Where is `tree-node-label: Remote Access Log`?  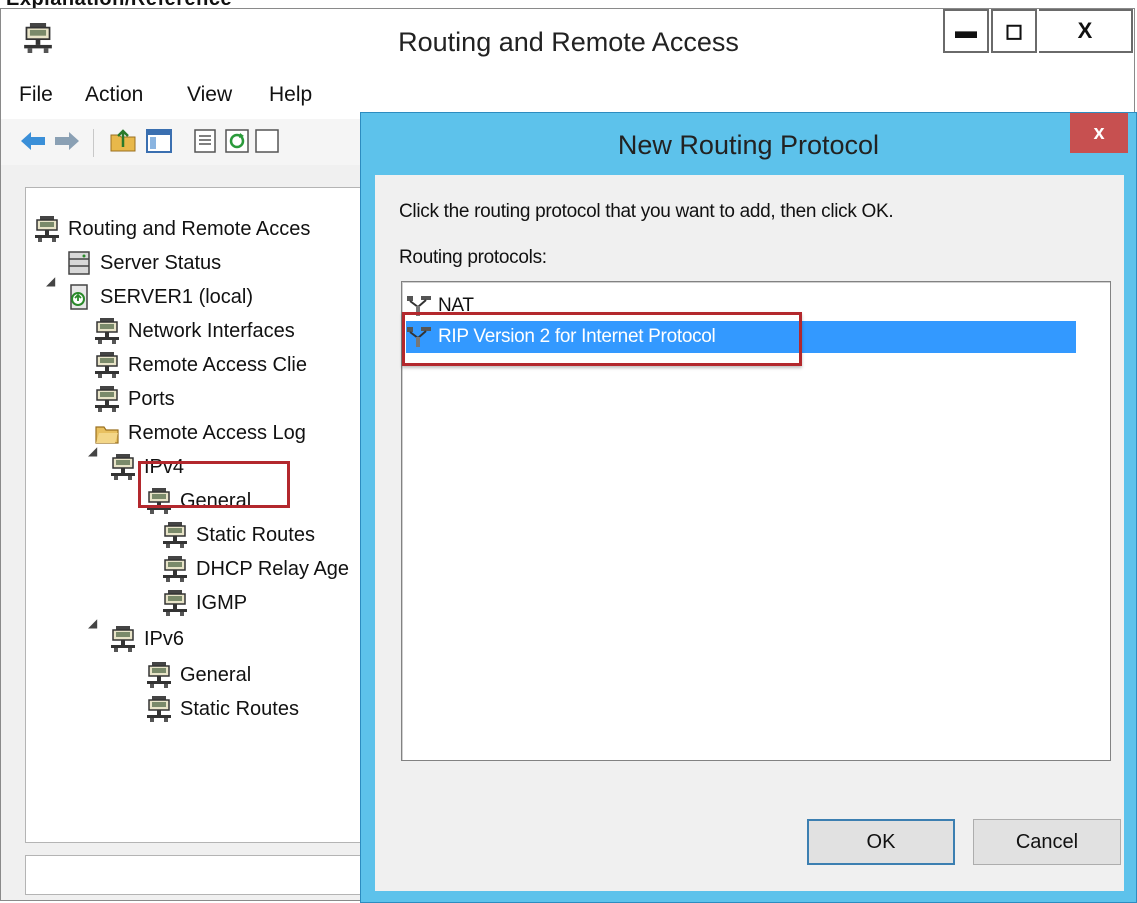
tree-node-label: Remote Access Log is located at coordinates (217, 432).